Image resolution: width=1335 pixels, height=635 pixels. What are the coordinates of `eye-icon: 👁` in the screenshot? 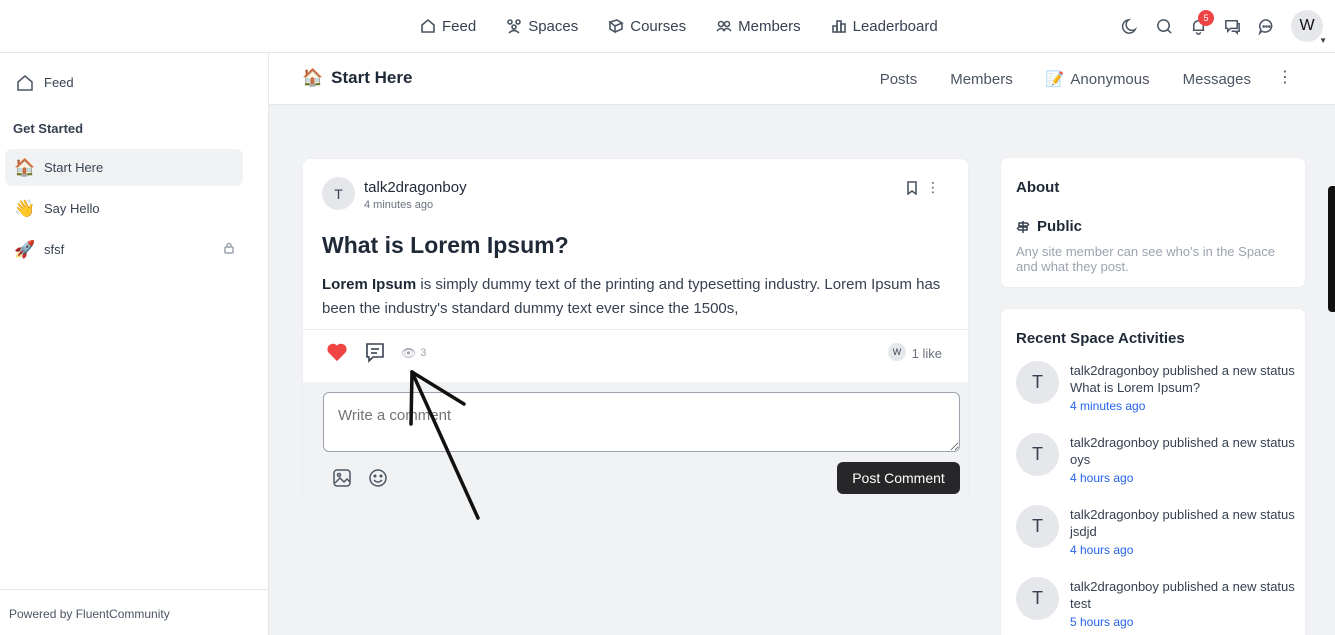 It's located at (409, 353).